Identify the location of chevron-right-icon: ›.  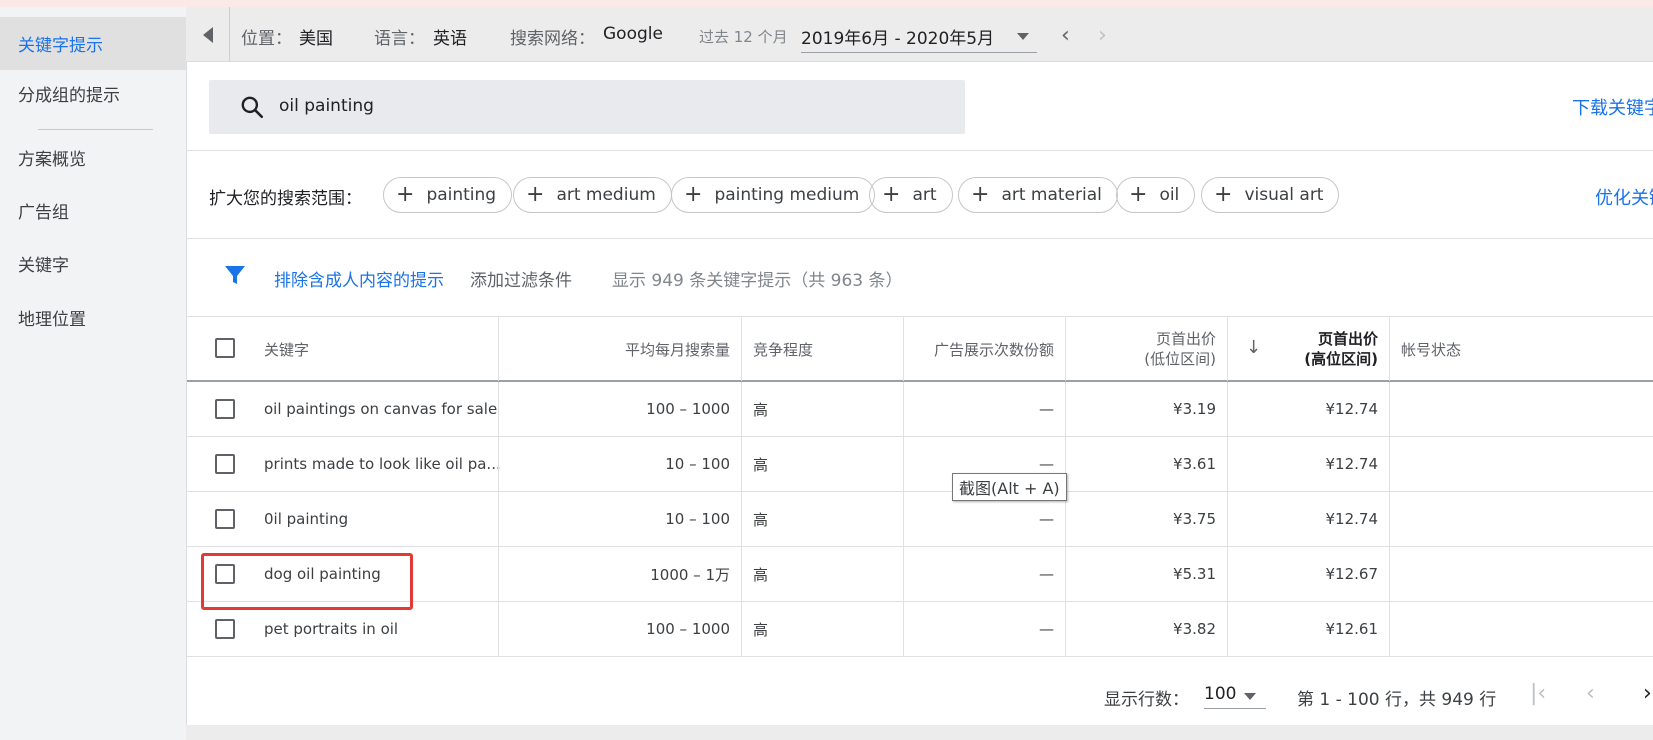
(1102, 35).